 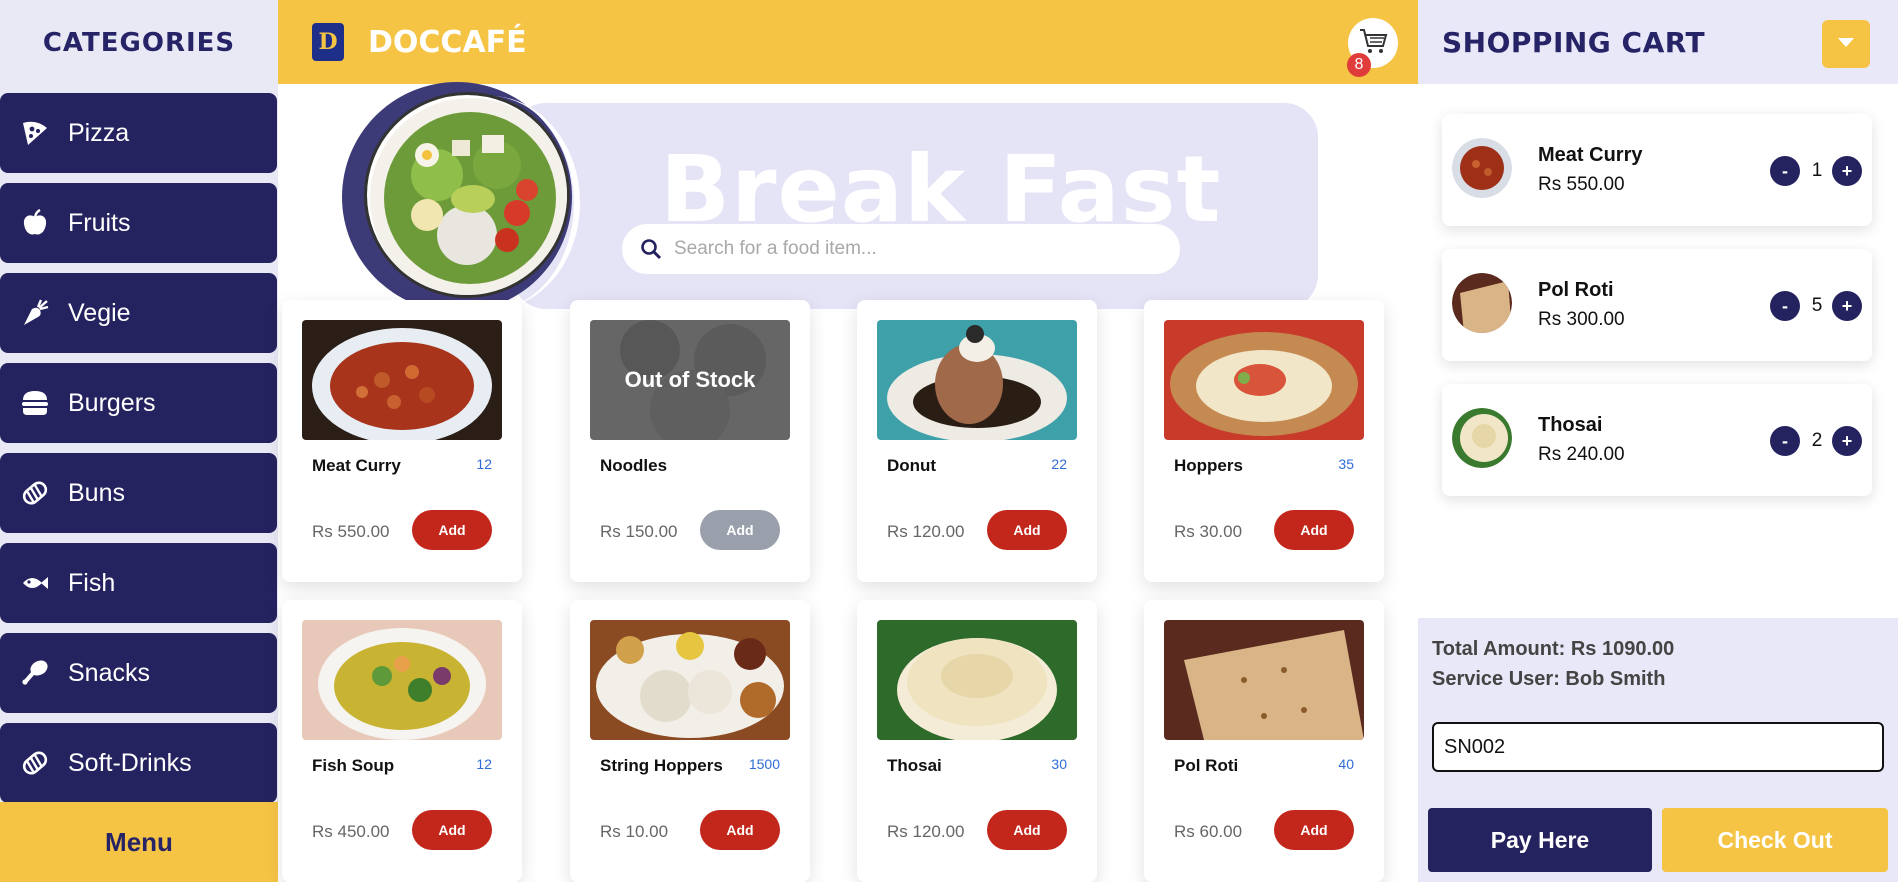 What do you see at coordinates (1206, 765) in the screenshot?
I see `product-name: Pol Roti` at bounding box center [1206, 765].